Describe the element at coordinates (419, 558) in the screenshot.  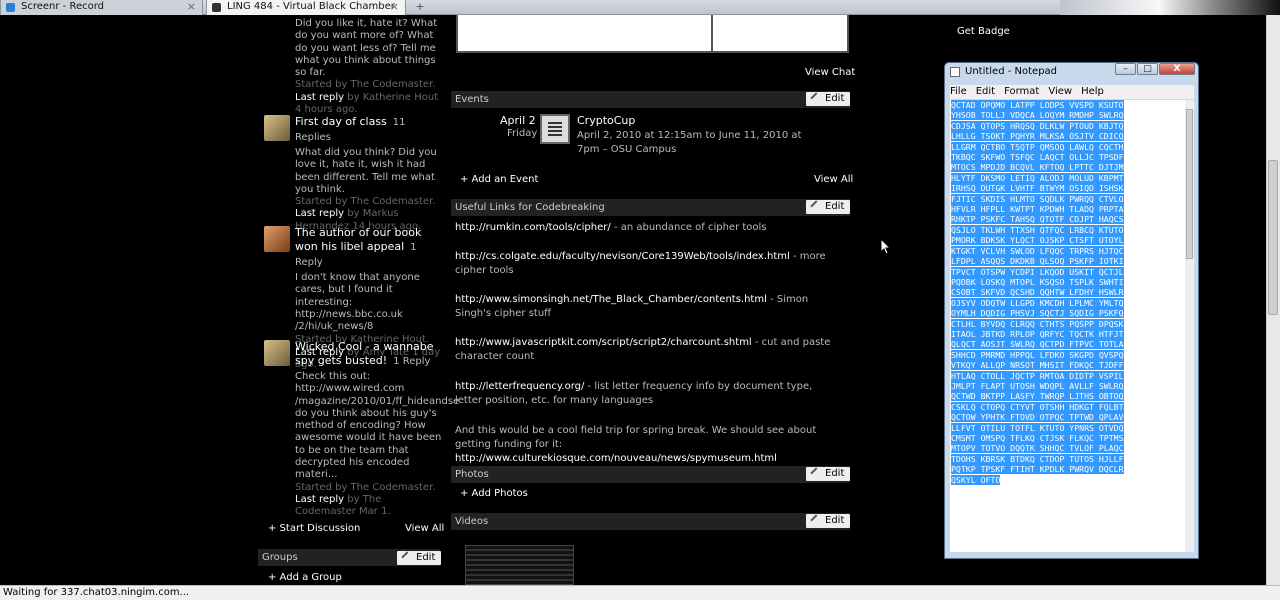
I see `edit-groups-button: Edit` at that location.